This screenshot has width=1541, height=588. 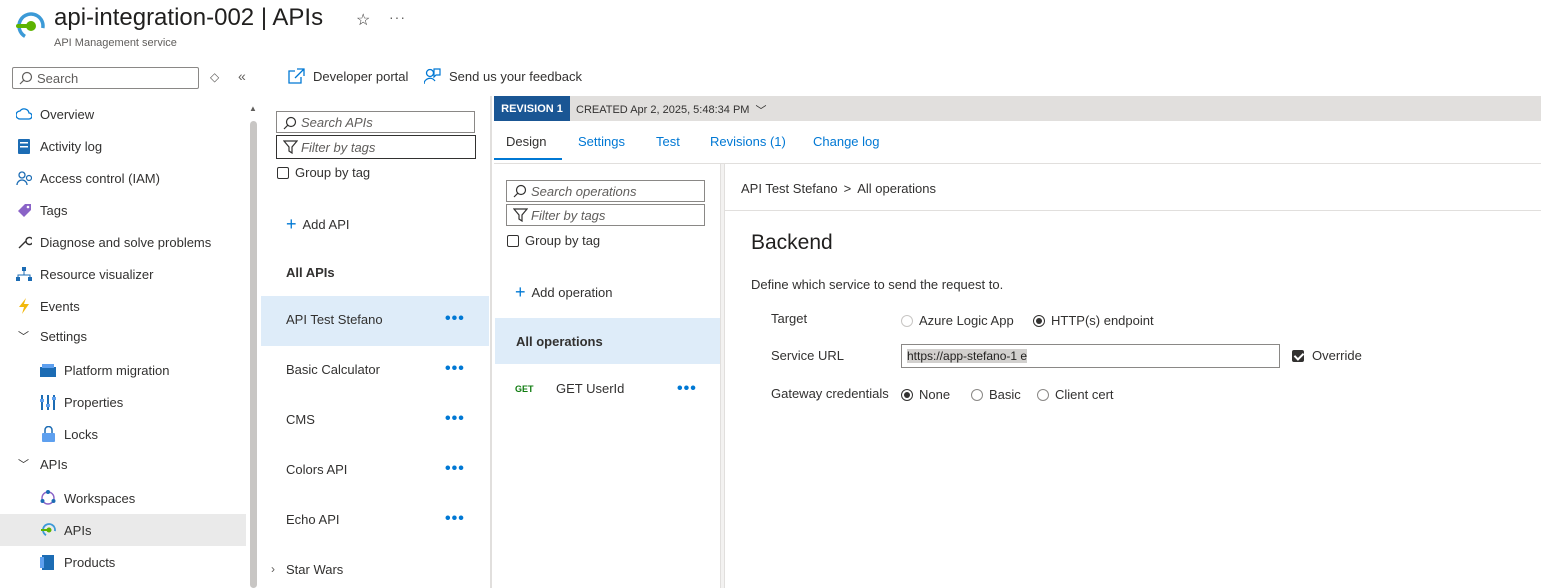 I want to click on star-icon: ☆, so click(x=363, y=20).